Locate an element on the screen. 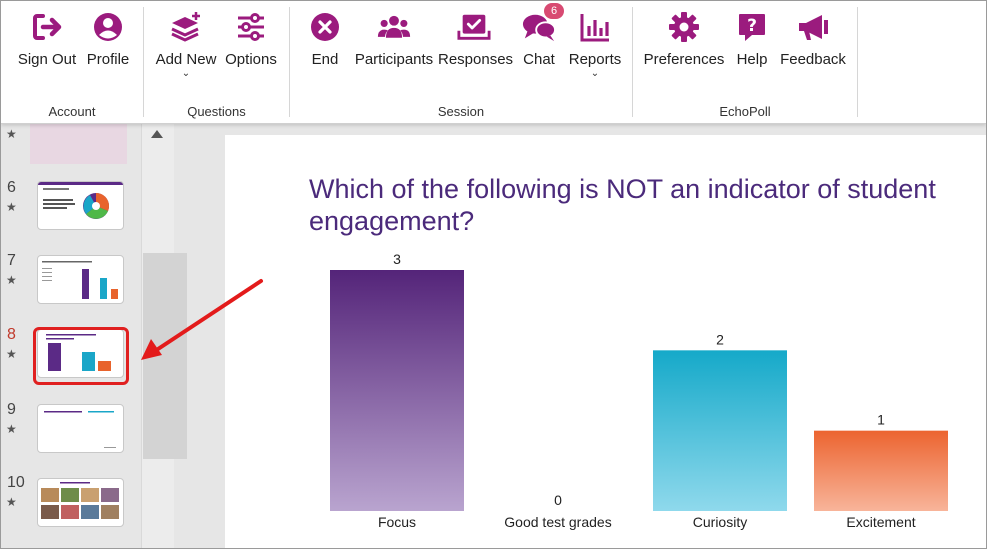 The width and height of the screenshot is (987, 549). profile-button: Profile is located at coordinates (108, 38).